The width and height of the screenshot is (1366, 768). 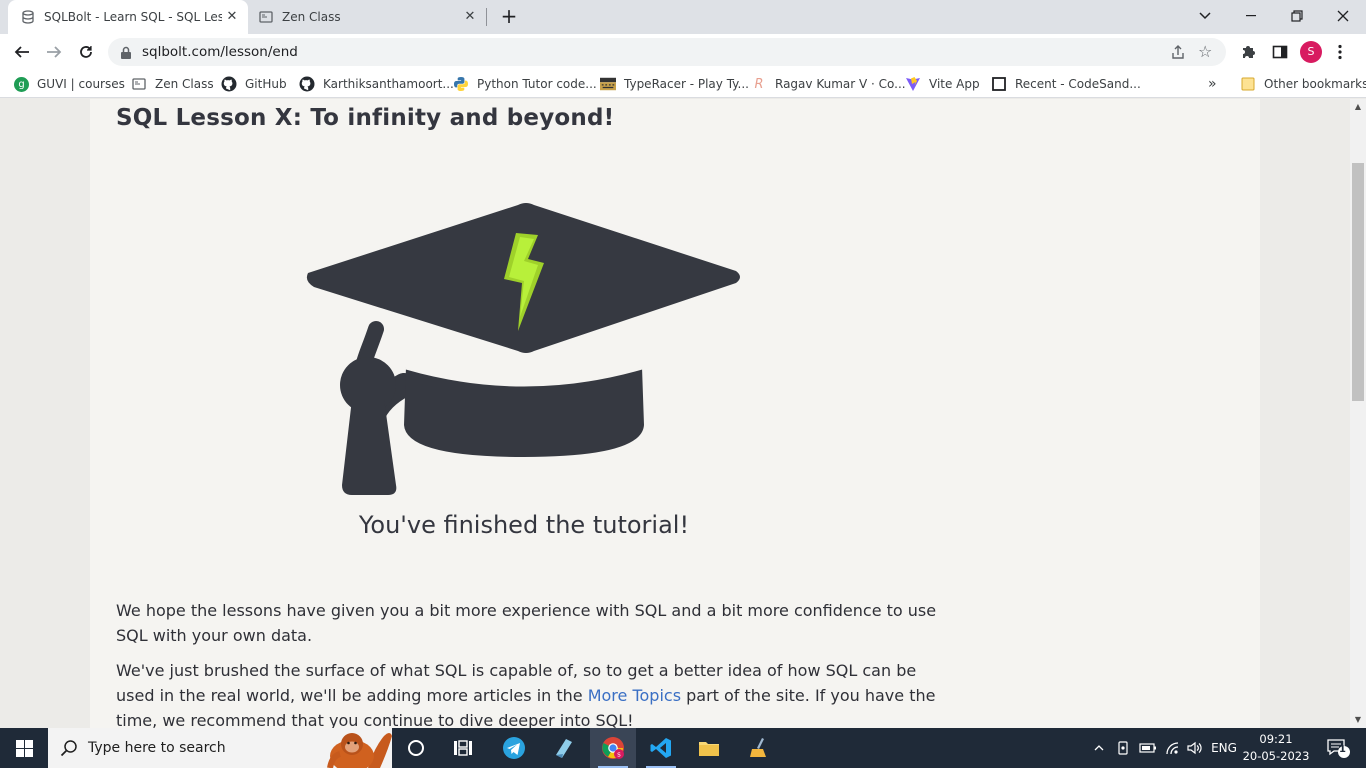 I want to click on new-tab-button: +, so click(x=509, y=16).